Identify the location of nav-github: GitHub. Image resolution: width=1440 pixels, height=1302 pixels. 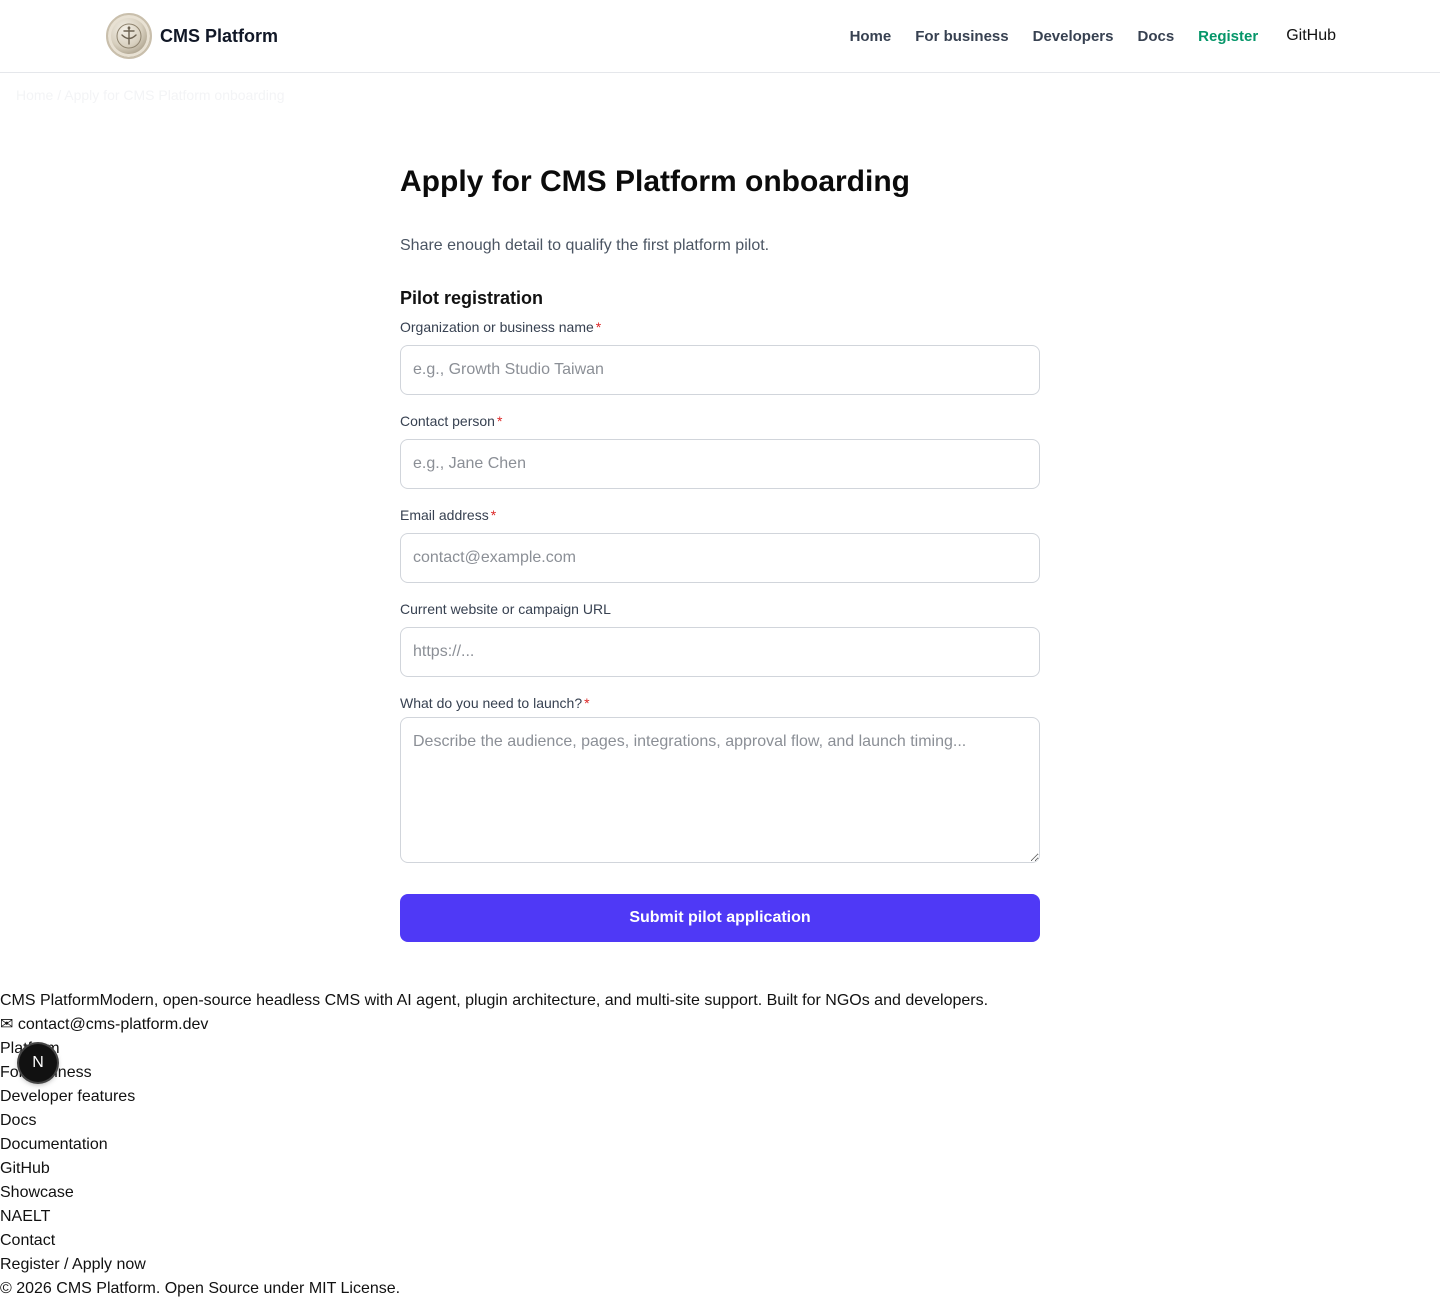
(1311, 36).